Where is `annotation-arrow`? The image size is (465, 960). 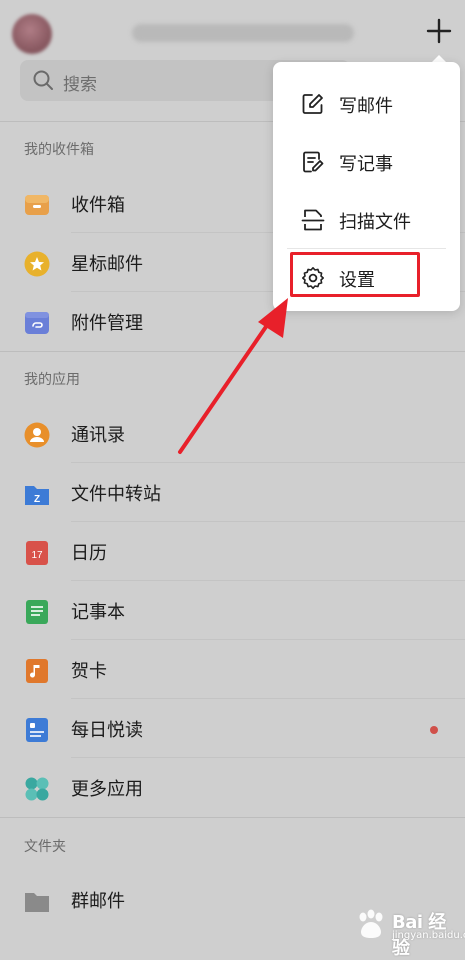
annotation-arrow is located at coordinates (233, 376).